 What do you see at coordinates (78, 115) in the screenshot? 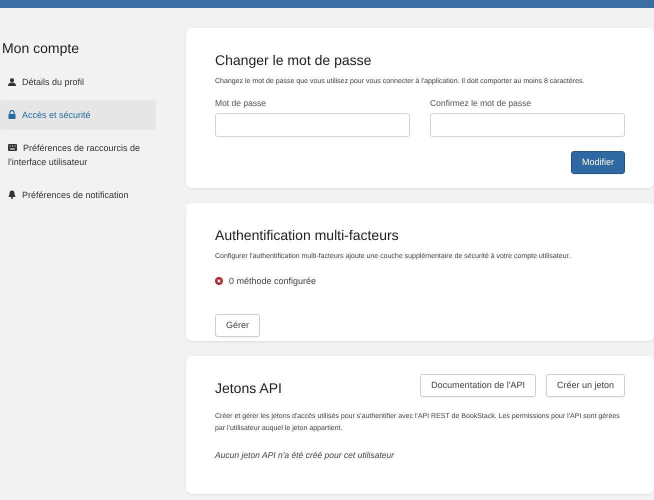
I see `sidebar-item: Accès et sécurité` at bounding box center [78, 115].